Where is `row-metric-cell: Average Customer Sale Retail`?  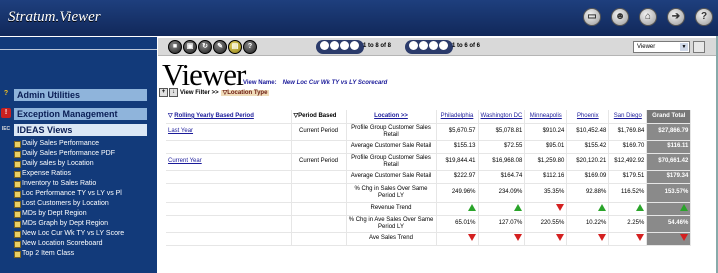 row-metric-cell: Average Customer Sale Retail is located at coordinates (391, 147).